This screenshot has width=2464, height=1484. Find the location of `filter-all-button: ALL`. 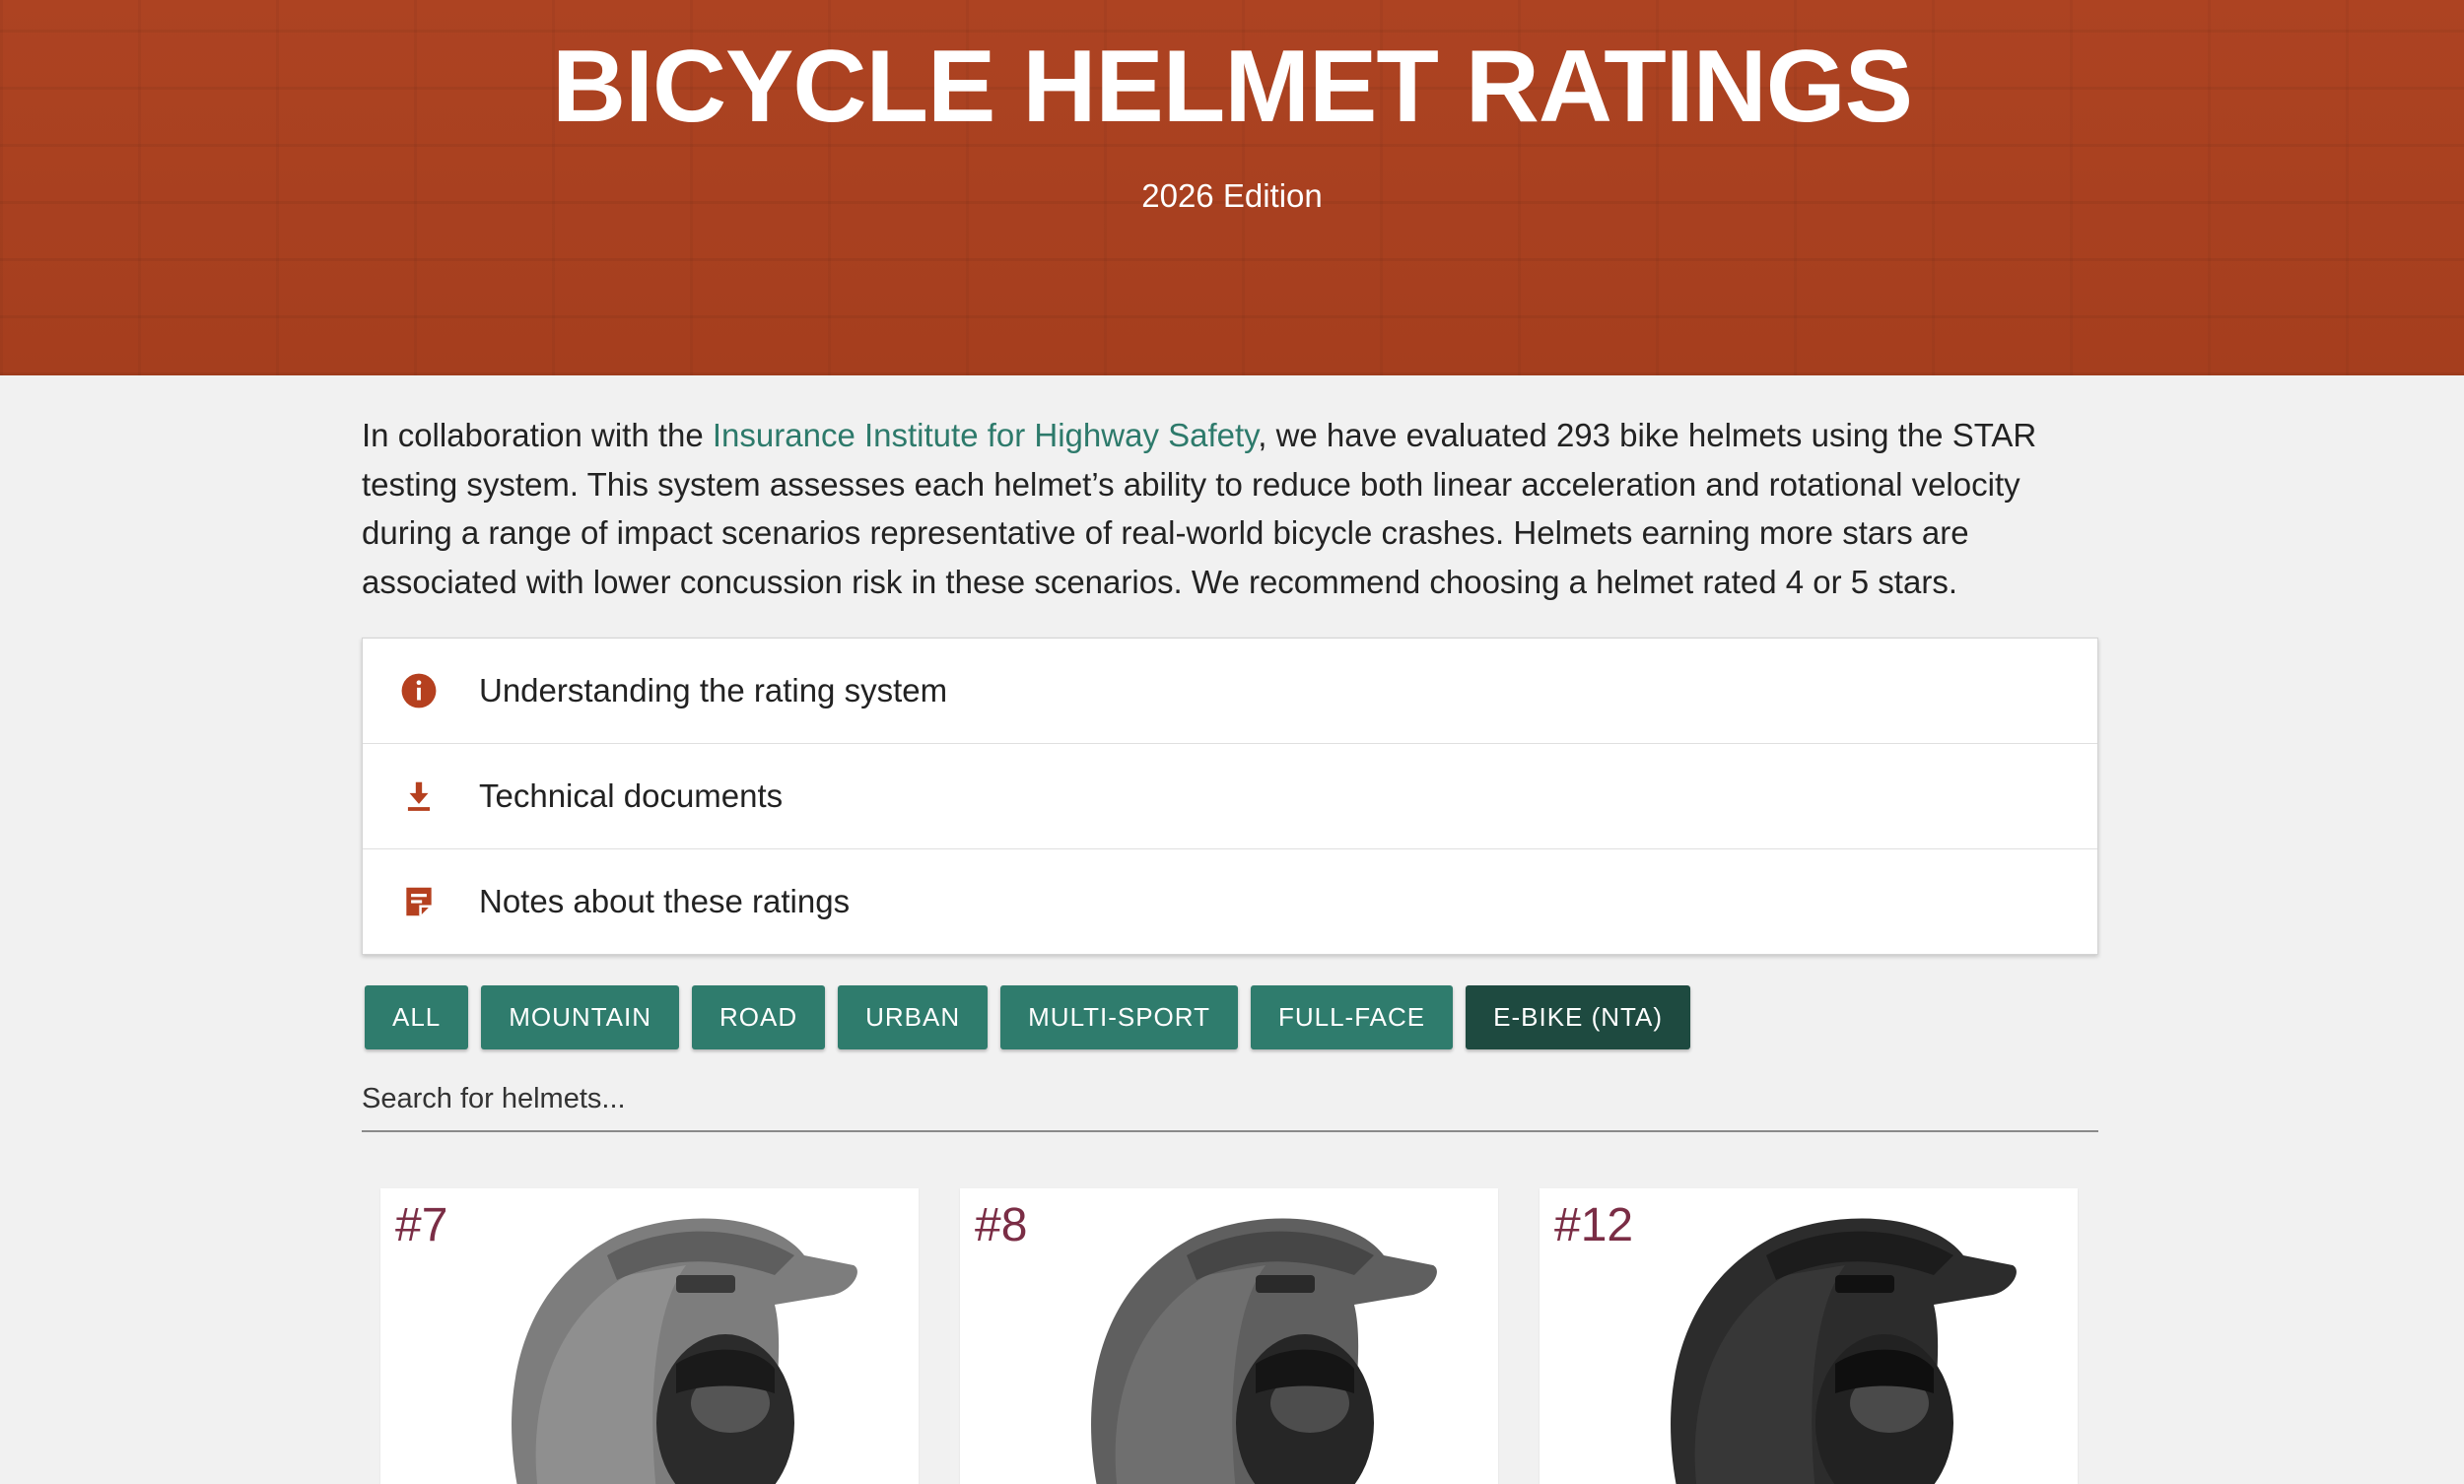

filter-all-button: ALL is located at coordinates (417, 1017).